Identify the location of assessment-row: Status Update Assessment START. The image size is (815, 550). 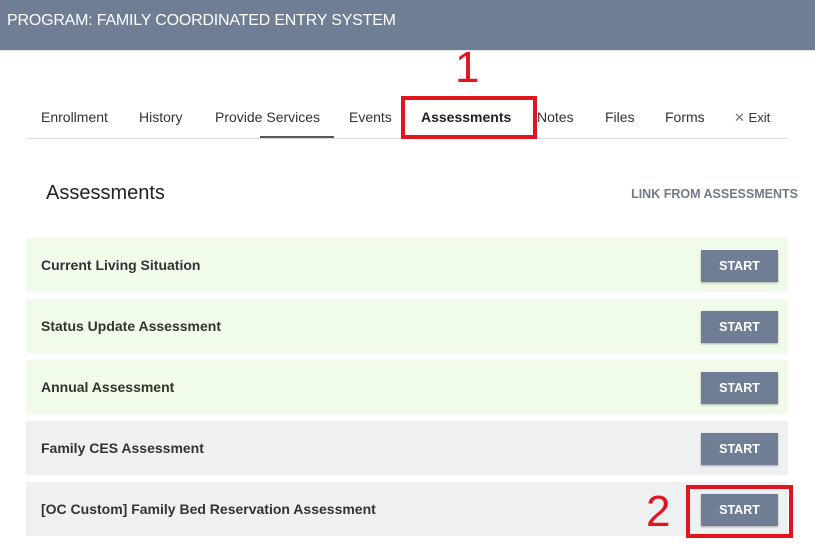
(407, 326).